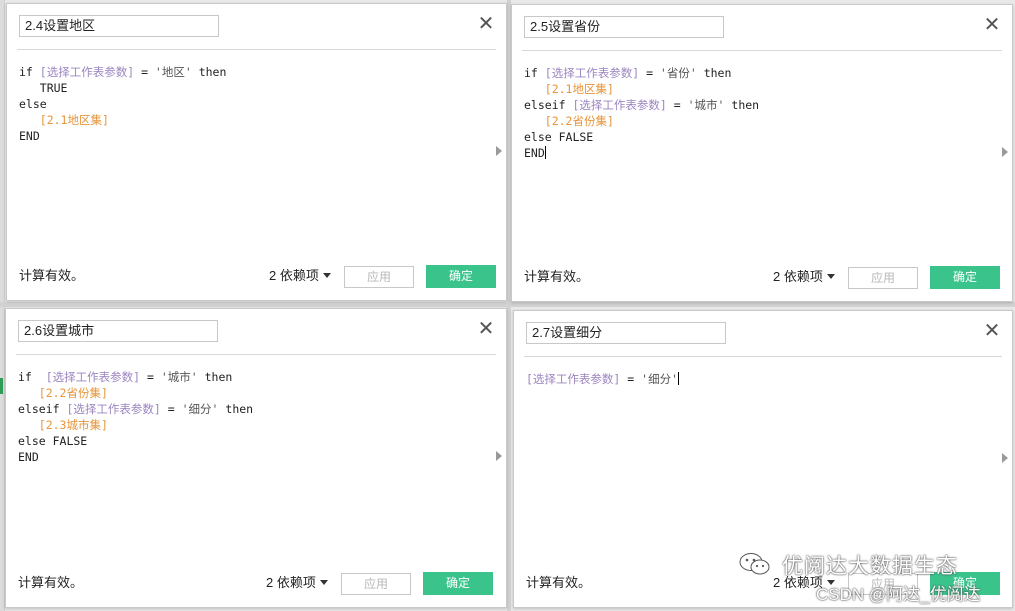 This screenshot has width=1015, height=611. What do you see at coordinates (73, 425) in the screenshot?
I see `field-token: [2.3城市集]` at bounding box center [73, 425].